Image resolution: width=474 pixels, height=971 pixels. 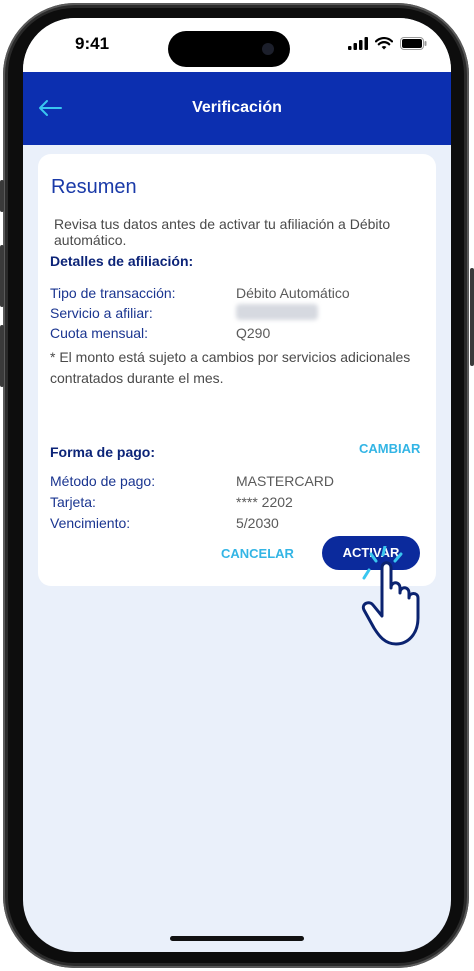 I want to click on payment-value-card: **** 2202, so click(x=264, y=502).